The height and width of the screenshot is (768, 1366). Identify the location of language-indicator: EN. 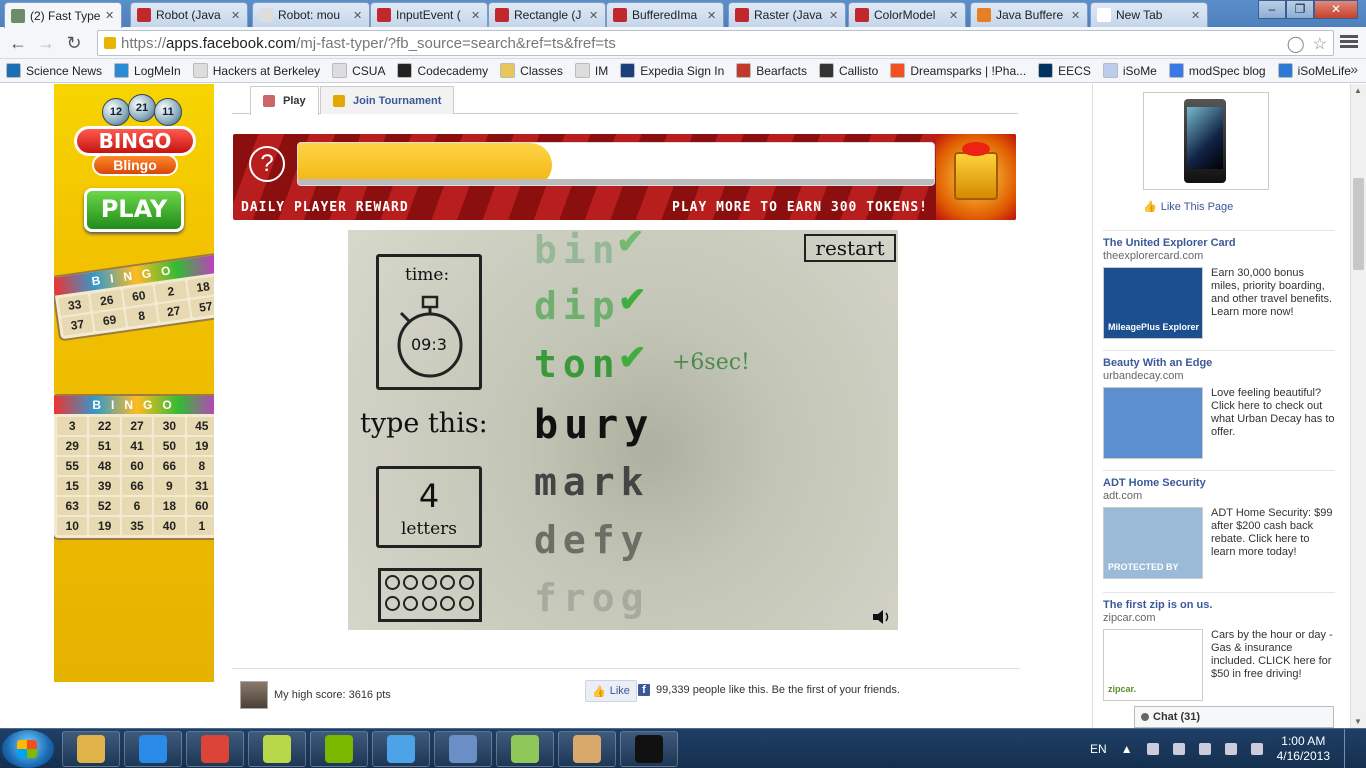
(1098, 749).